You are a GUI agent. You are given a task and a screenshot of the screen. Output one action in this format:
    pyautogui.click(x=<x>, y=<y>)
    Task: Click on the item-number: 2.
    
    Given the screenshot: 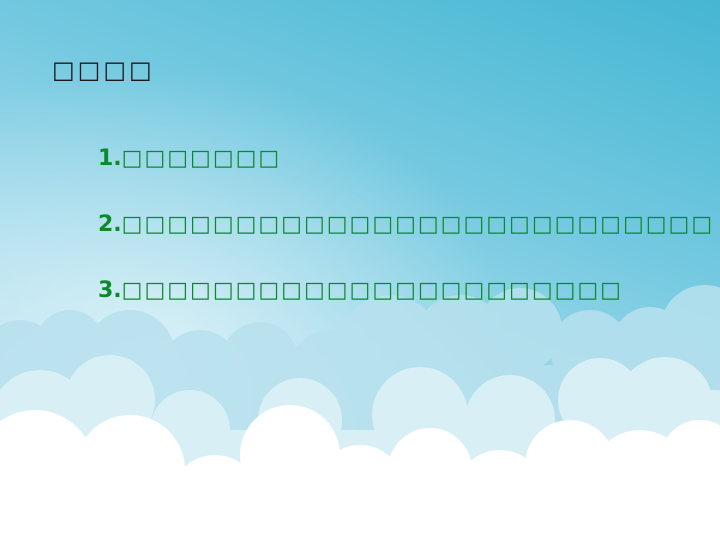 What is the action you would take?
    pyautogui.click(x=110, y=224)
    